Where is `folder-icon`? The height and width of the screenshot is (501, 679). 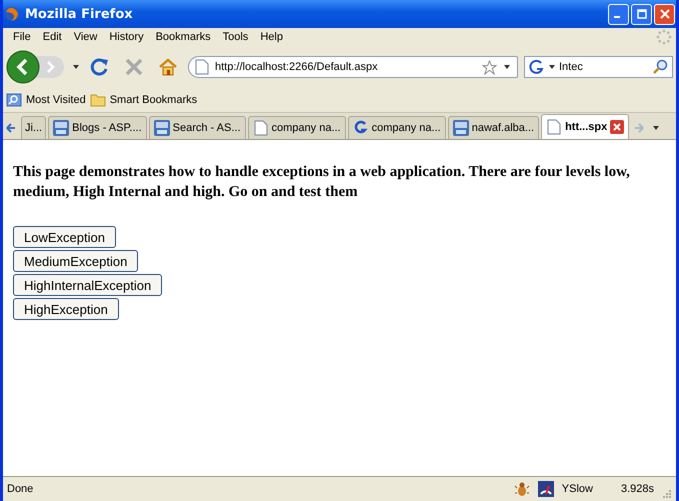 folder-icon is located at coordinates (98, 100).